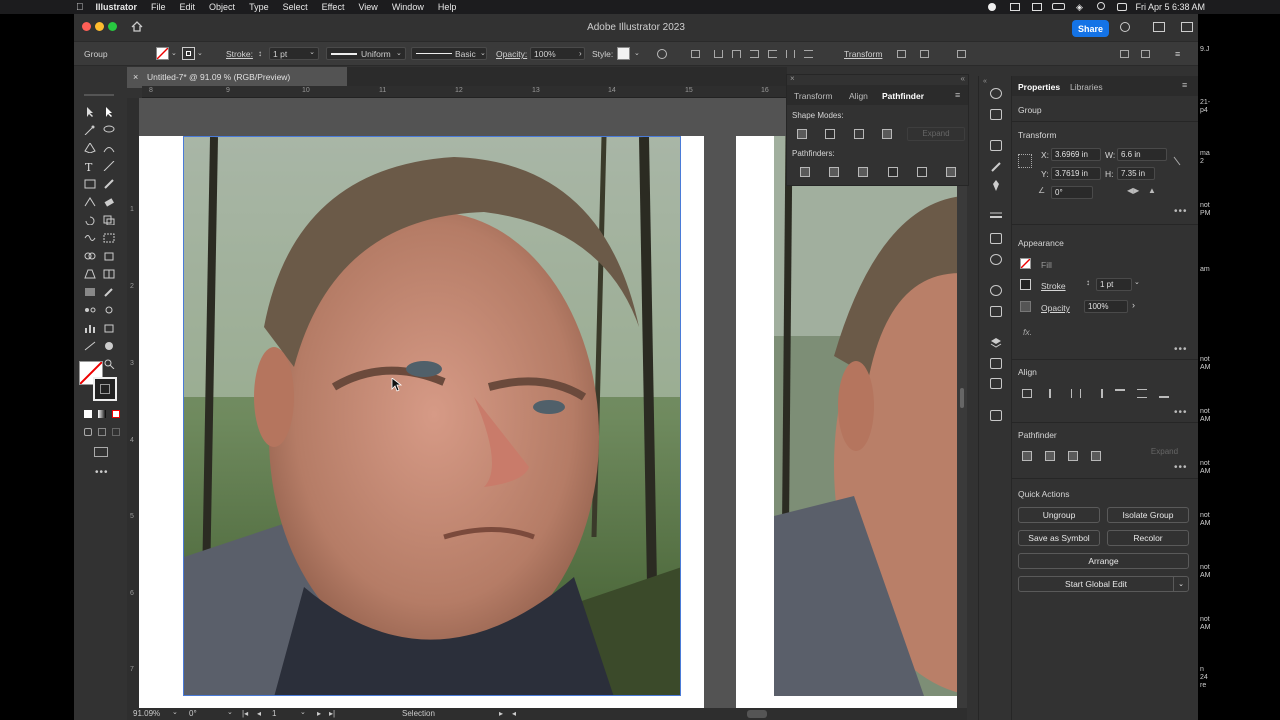 The height and width of the screenshot is (720, 1280). What do you see at coordinates (834, 172) in the screenshot?
I see `trim-icon` at bounding box center [834, 172].